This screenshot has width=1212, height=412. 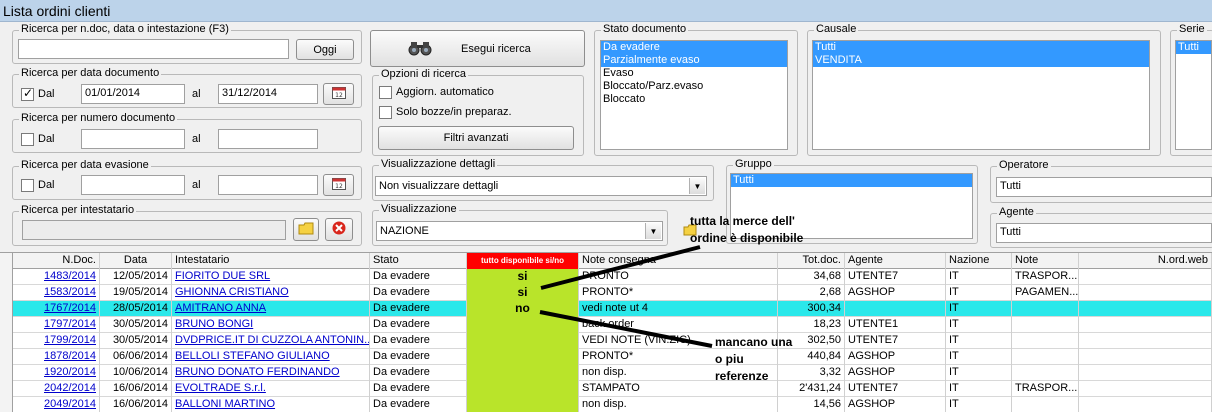 What do you see at coordinates (626, 296) in the screenshot?
I see `annotation-arrows` at bounding box center [626, 296].